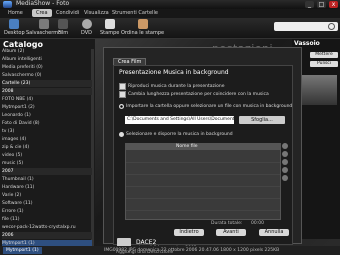  What do you see at coordinates (47, 67) in the screenshot?
I see `sidebar-item: Media preferiti (0)` at bounding box center [47, 67].